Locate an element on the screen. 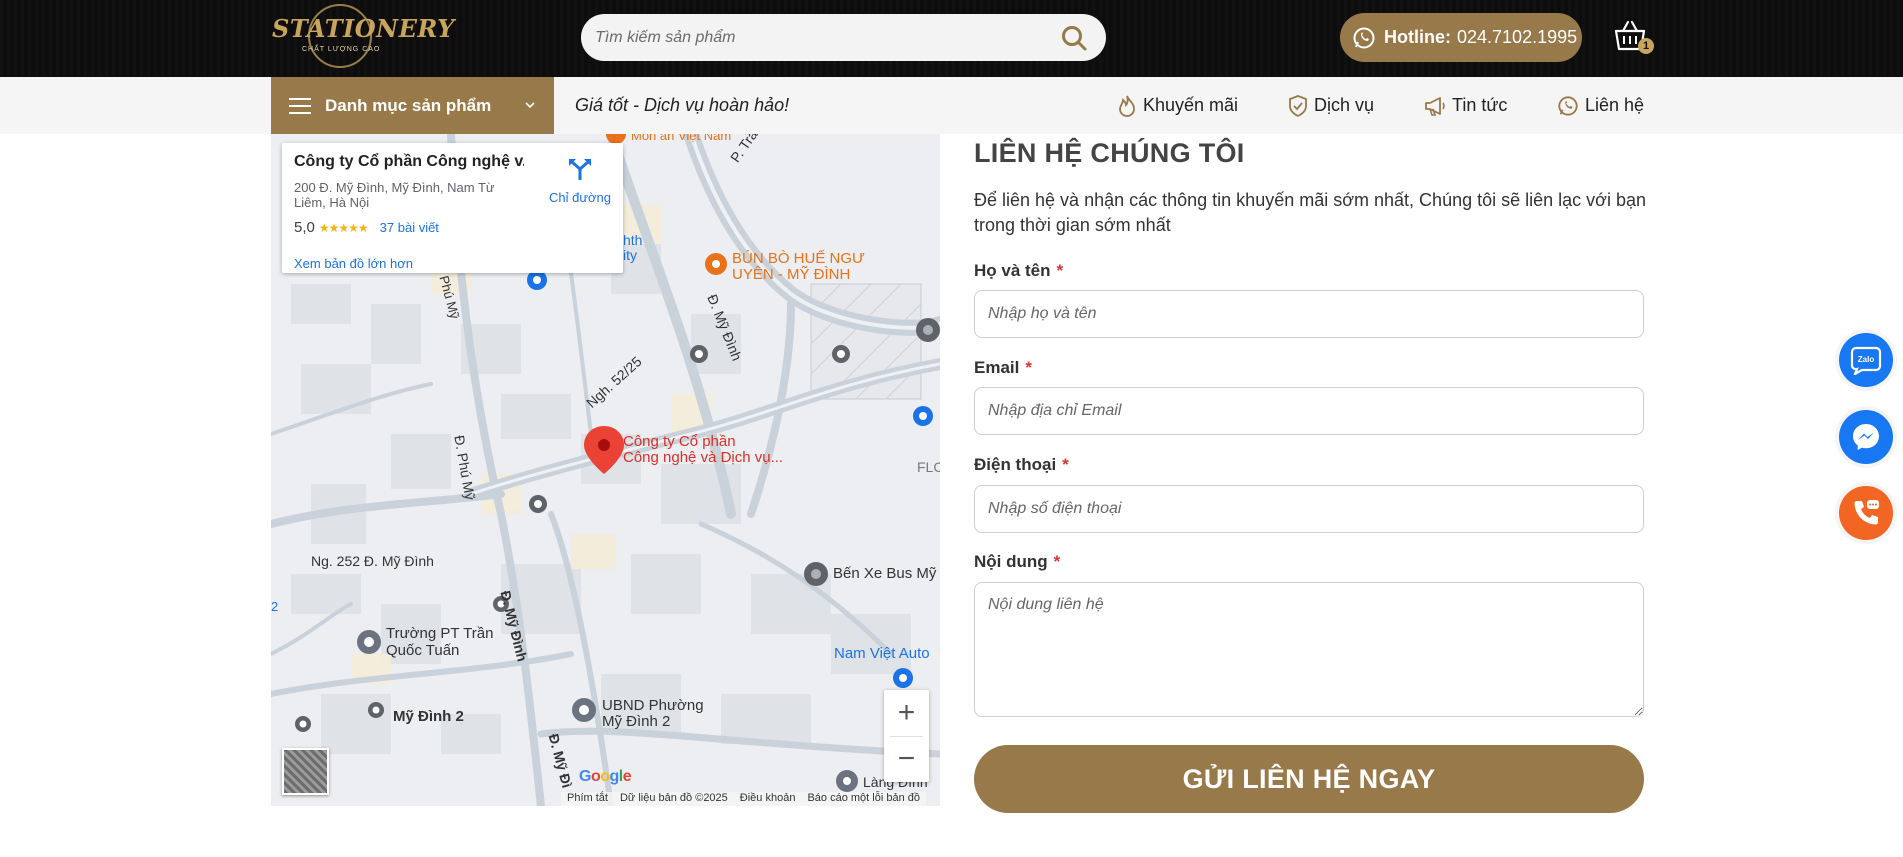 Image resolution: width=1903 pixels, height=857 pixels. nav-item-news: Tin tức is located at coordinates (1465, 105).